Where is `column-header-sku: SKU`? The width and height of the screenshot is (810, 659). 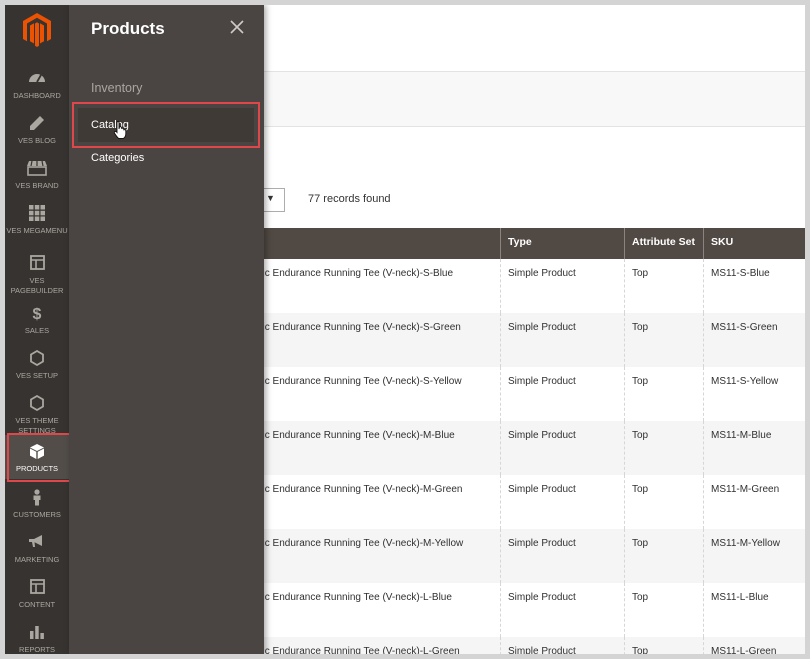 column-header-sku: SKU is located at coordinates (754, 243).